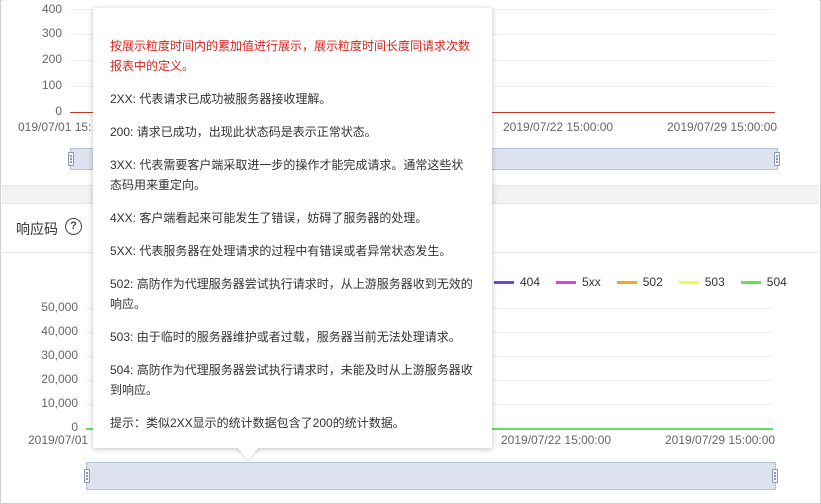 The height and width of the screenshot is (504, 821). What do you see at coordinates (291, 294) in the screenshot?
I see `tooltip-item: 502: 高防作为代理服务器尝试执行请求时，从上游服务器收到无效的响应。` at bounding box center [291, 294].